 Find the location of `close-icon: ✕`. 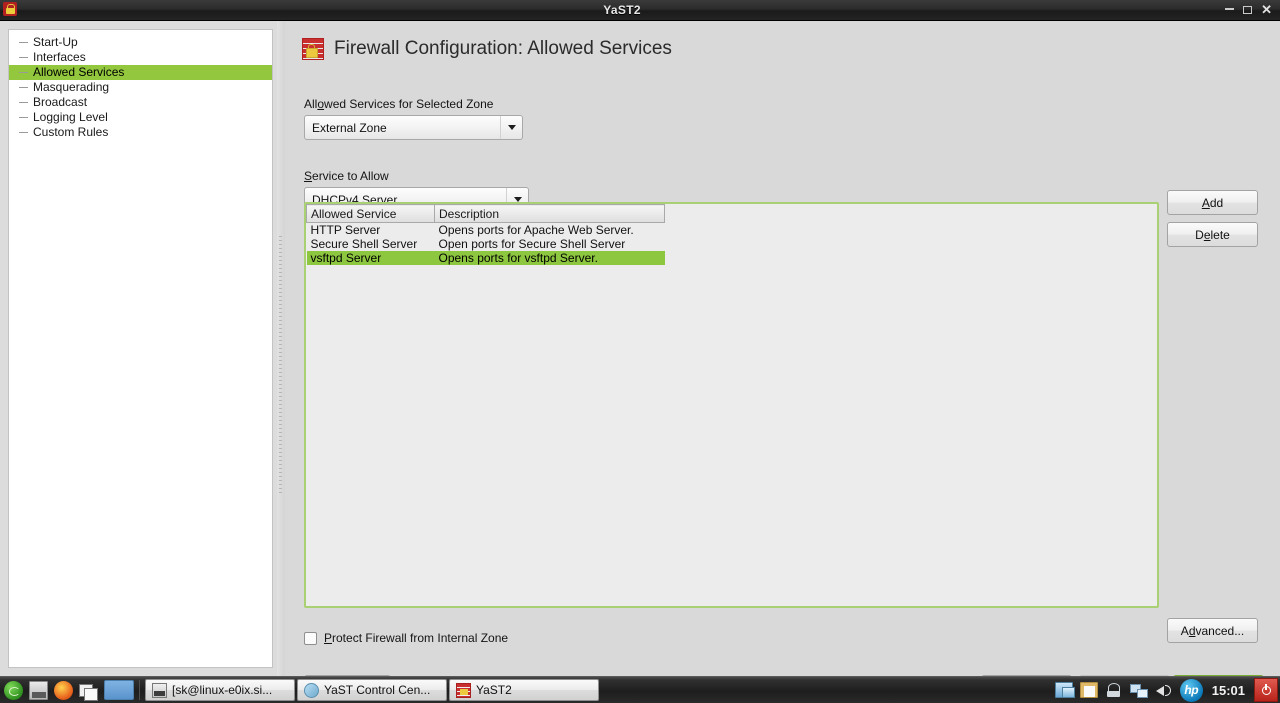

close-icon: ✕ is located at coordinates (1266, 9).